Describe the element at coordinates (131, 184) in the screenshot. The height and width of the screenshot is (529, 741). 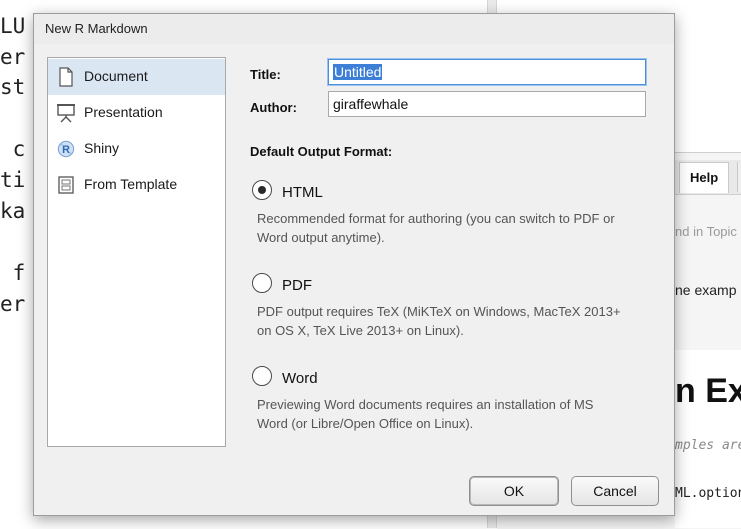
I see `sidebar-item-label: From Template` at that location.